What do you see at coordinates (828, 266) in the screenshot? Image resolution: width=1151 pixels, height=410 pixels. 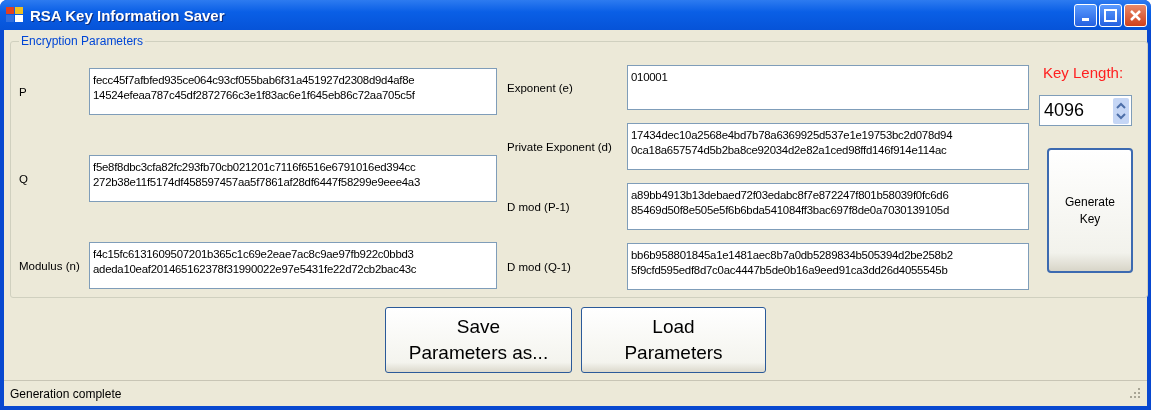 I see `text-field: bb6b958801845a1e1481aec8b7a0db5289834b505394d2be258b2 5f9cfd595edf8d7c0ac4447b5de0b16a9eed91ca3dd26d4055545b` at bounding box center [828, 266].